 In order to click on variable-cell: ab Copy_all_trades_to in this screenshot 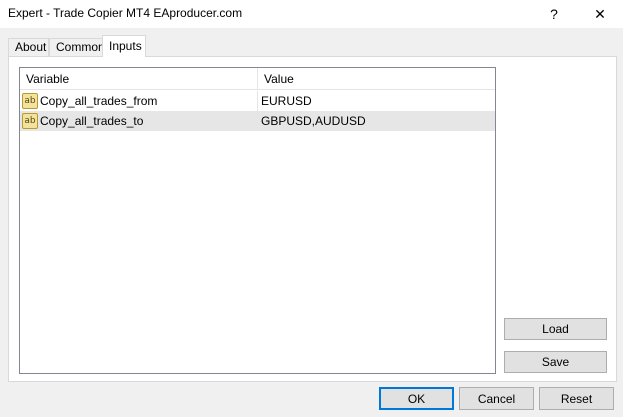, I will do `click(139, 121)`.